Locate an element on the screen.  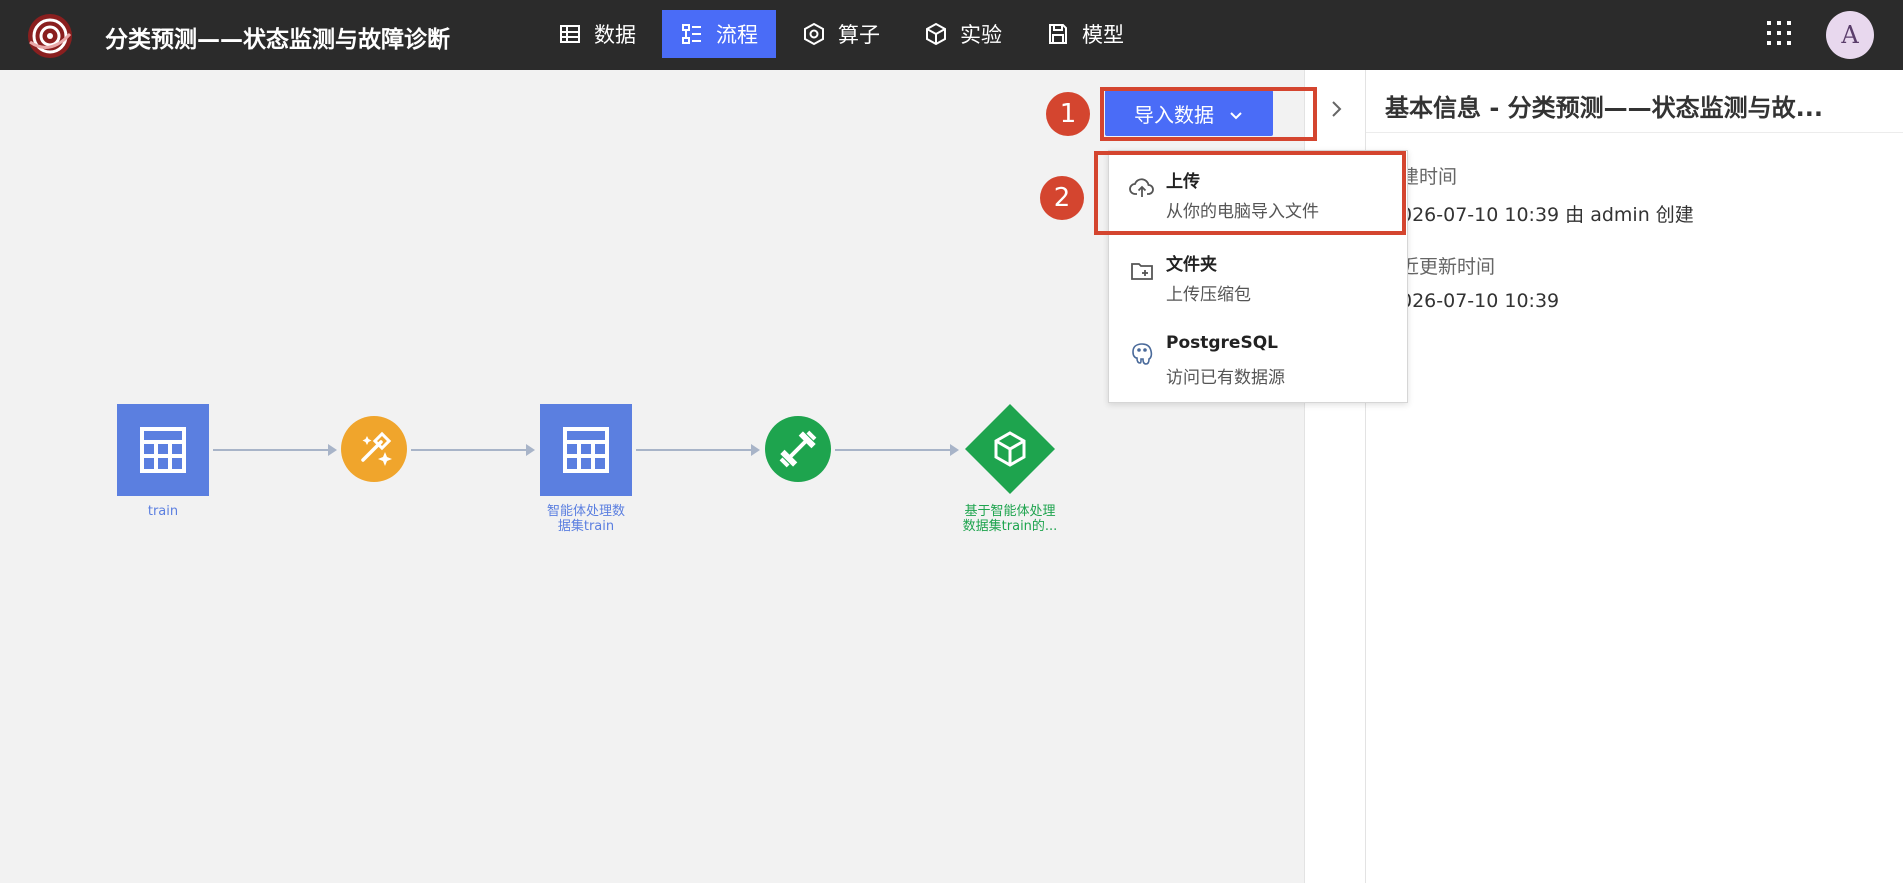
highlight-upload-item is located at coordinates (1250, 193).